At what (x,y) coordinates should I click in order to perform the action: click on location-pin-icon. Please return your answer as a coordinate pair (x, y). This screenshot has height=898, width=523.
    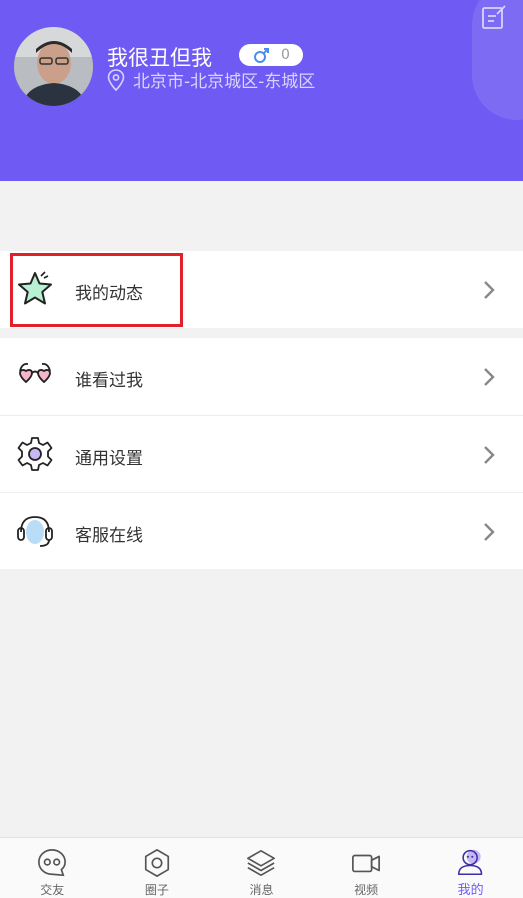
    Looking at the image, I should click on (116, 79).